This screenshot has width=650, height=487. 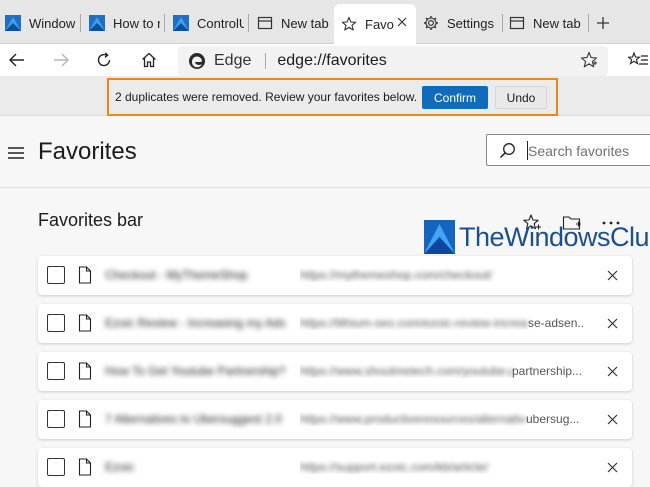 What do you see at coordinates (349, 24) in the screenshot?
I see `star-icon` at bounding box center [349, 24].